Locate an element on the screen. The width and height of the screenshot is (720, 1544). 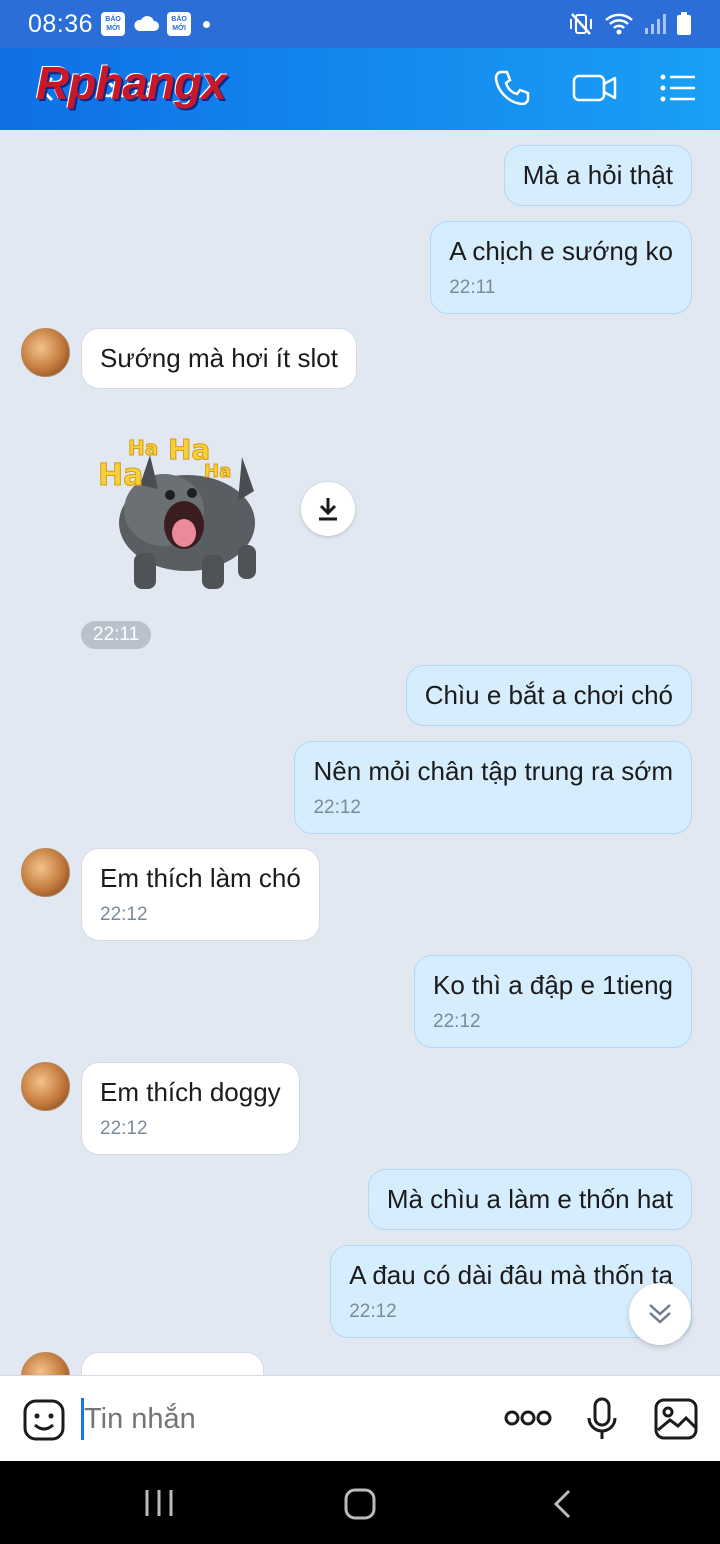
message-bubble-sent: Chìu e bắt a chơi chó is located at coordinates (548, 695).